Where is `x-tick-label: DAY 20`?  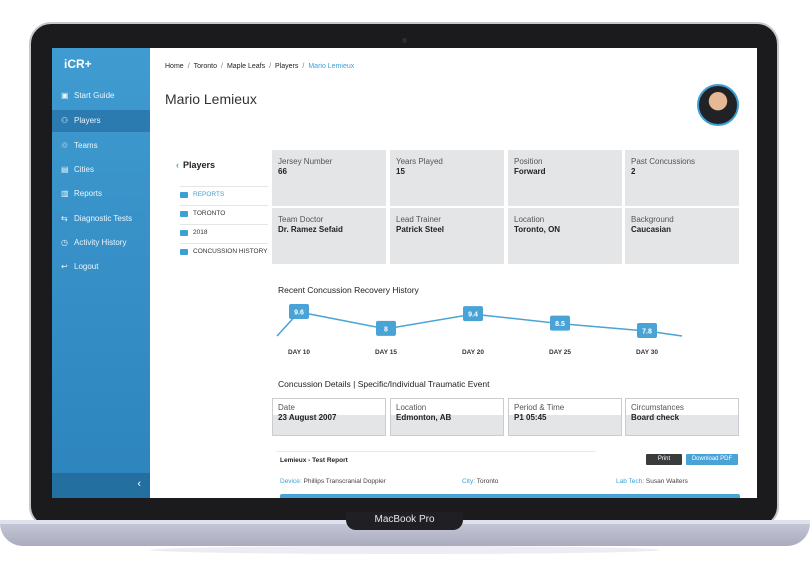
x-tick-label: DAY 20 is located at coordinates (473, 352).